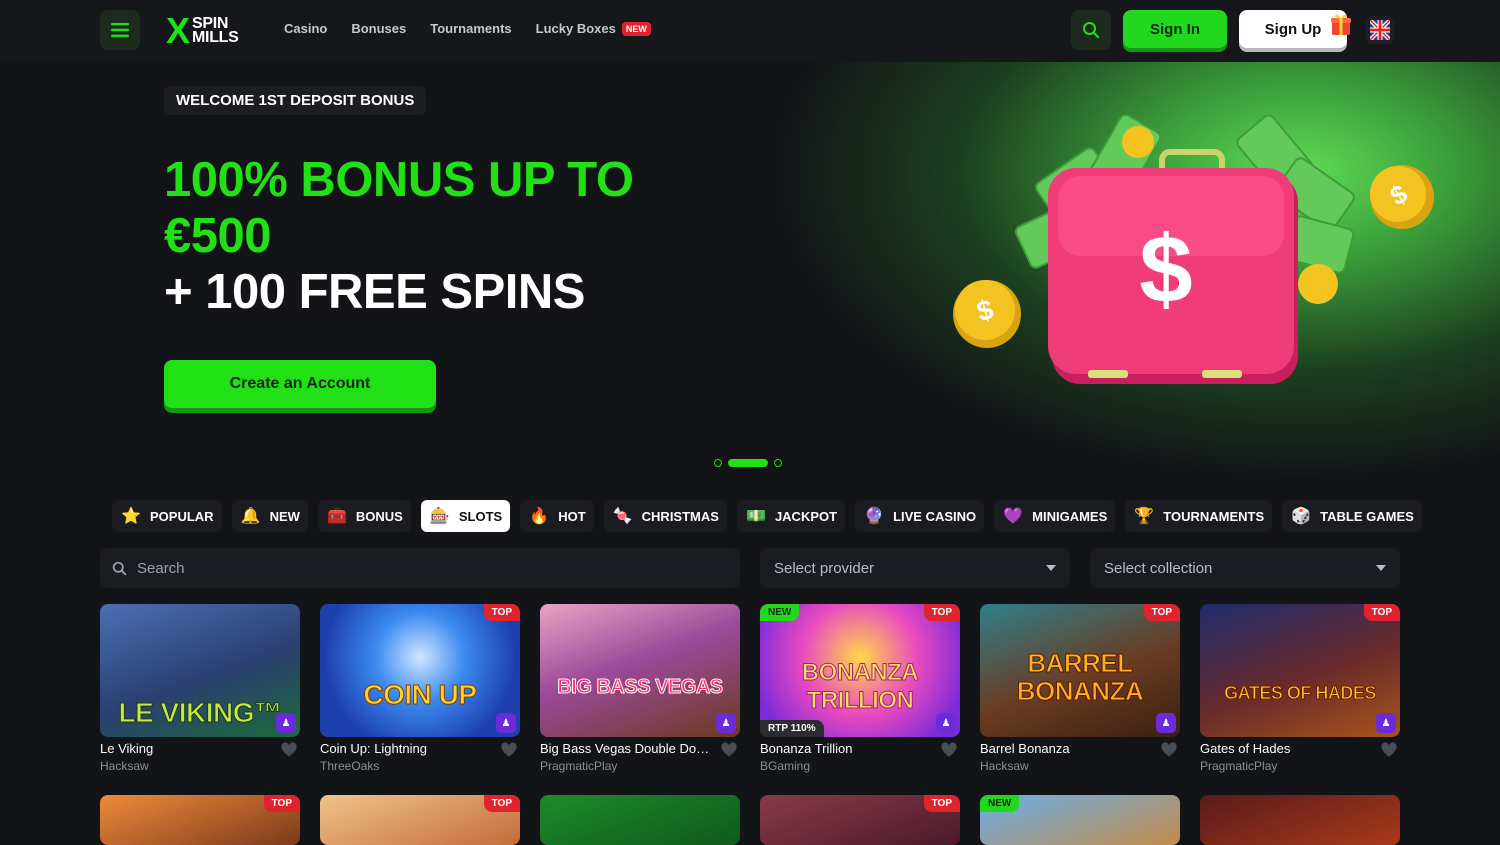 This screenshot has width=1500, height=845. Describe the element at coordinates (1193, 248) in the screenshot. I see `money-suitcase-illustration: $ $ $` at that location.